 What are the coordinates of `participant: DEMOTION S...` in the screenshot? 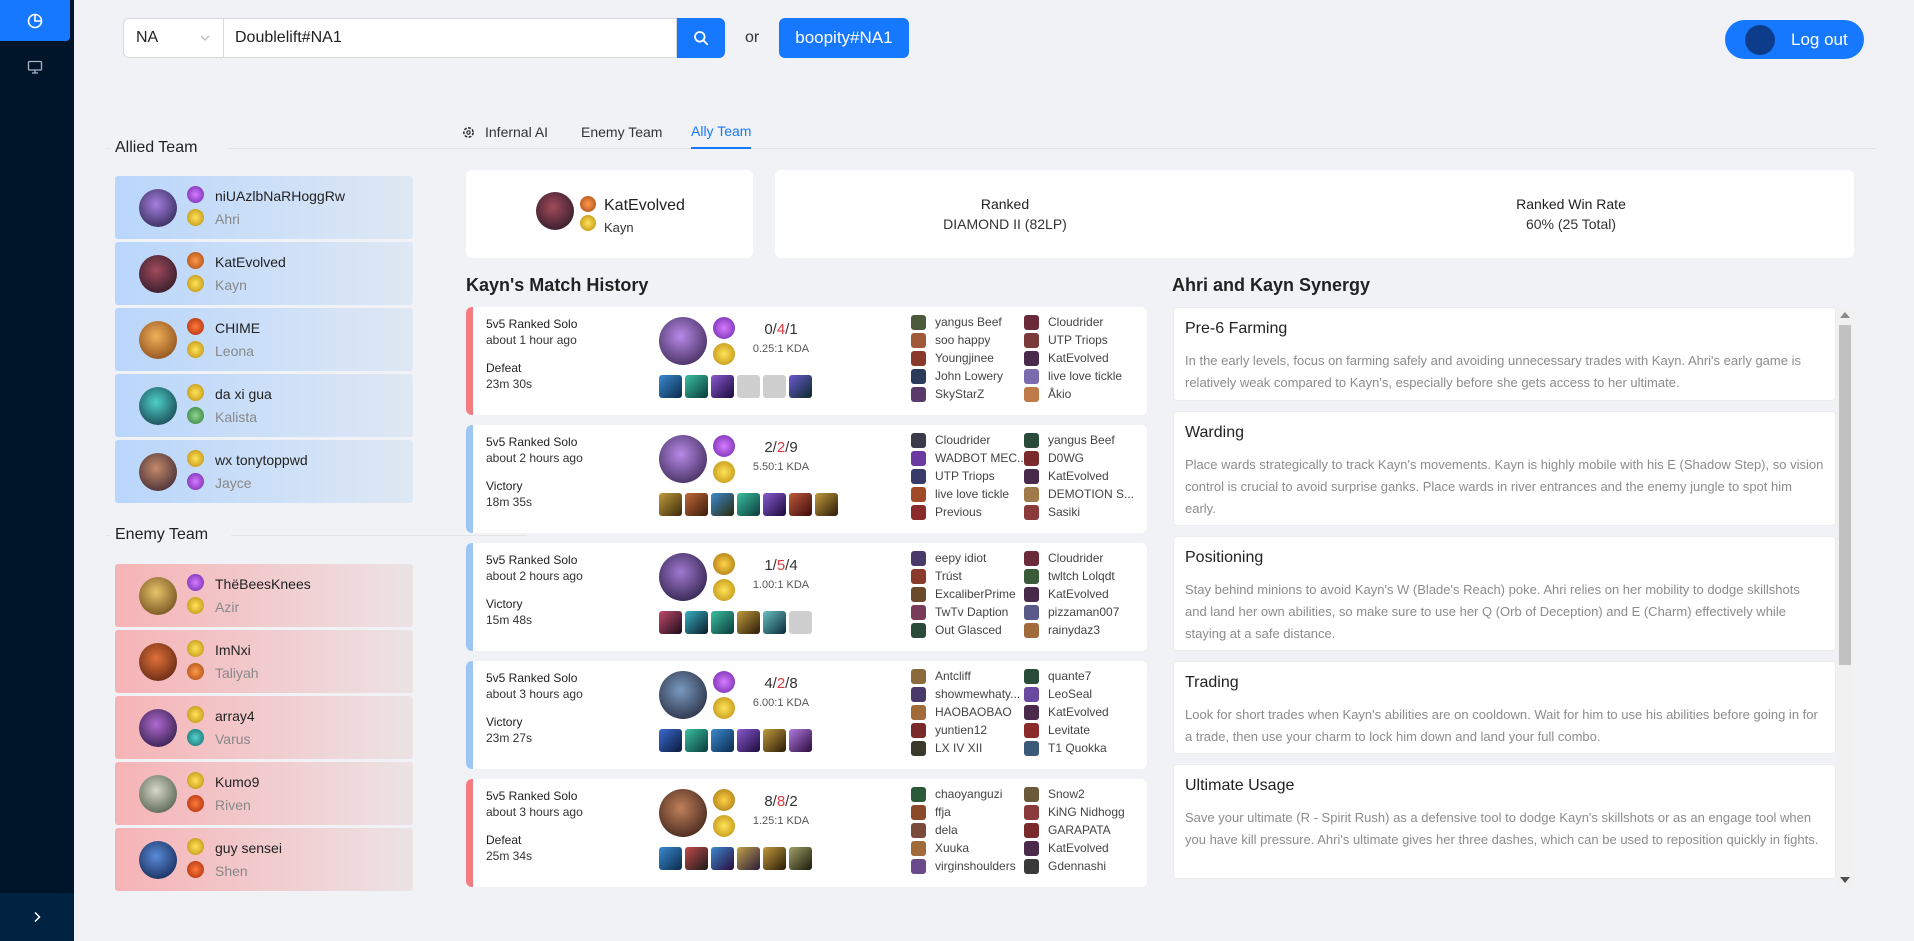 It's located at (1079, 494).